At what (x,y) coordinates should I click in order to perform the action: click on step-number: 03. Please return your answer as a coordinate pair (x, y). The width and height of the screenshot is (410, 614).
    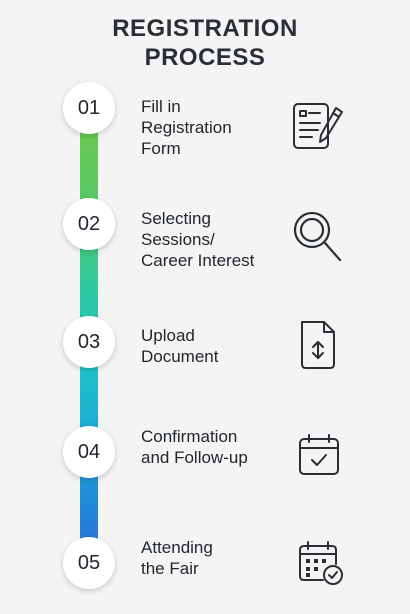
    Looking at the image, I should click on (89, 341).